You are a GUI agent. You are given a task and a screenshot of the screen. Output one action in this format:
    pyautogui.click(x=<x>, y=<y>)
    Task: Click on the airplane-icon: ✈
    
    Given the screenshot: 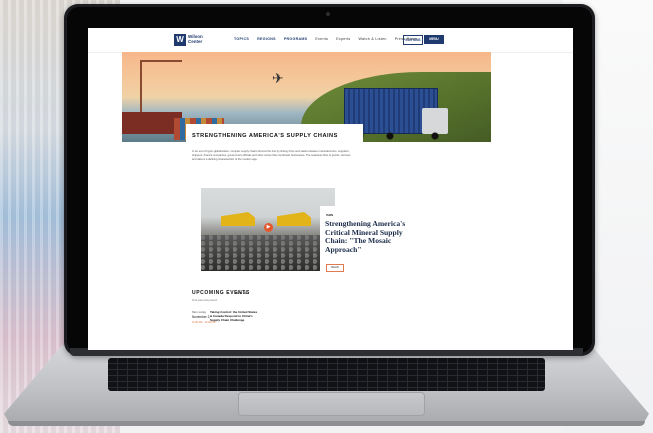 What is the action you would take?
    pyautogui.click(x=278, y=78)
    